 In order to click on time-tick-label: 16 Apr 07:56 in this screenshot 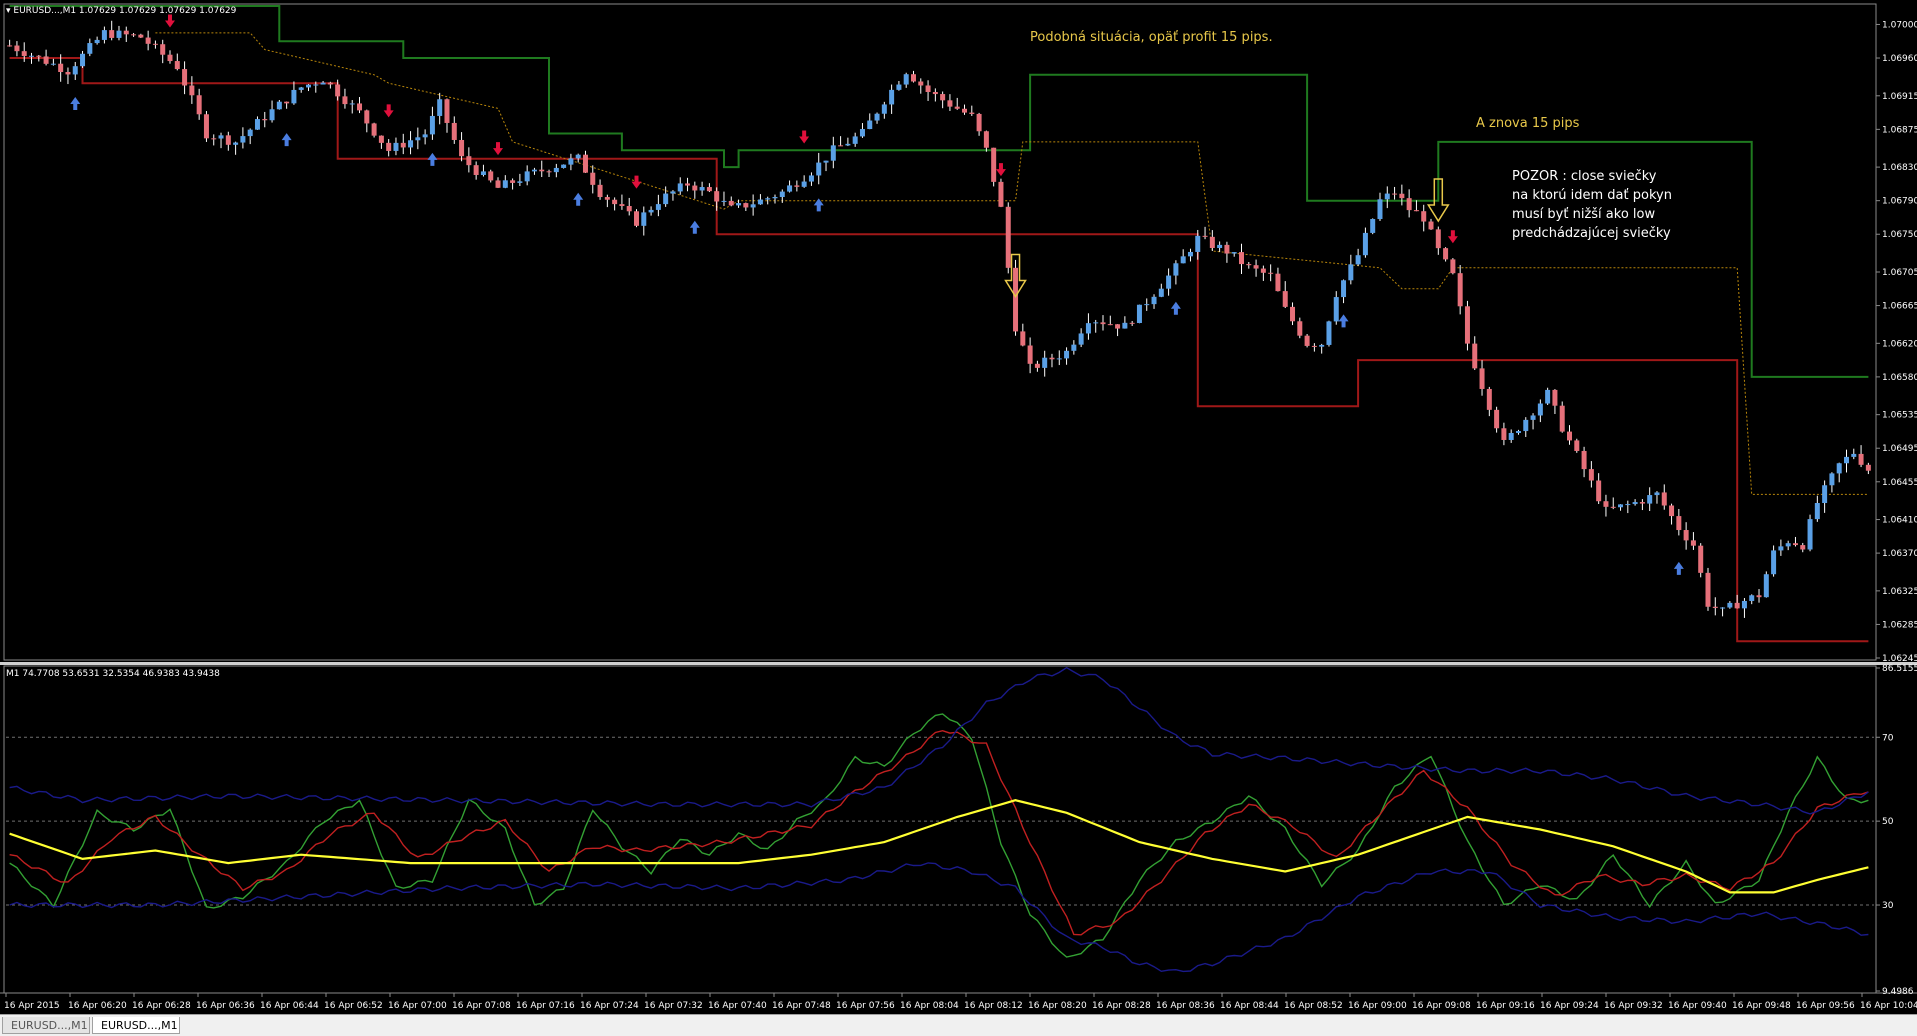, I will do `click(865, 1006)`.